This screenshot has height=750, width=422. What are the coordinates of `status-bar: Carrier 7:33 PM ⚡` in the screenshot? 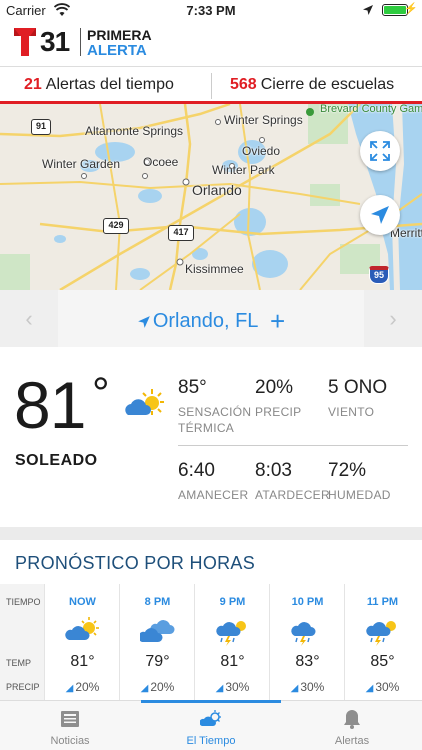 It's located at (211, 11).